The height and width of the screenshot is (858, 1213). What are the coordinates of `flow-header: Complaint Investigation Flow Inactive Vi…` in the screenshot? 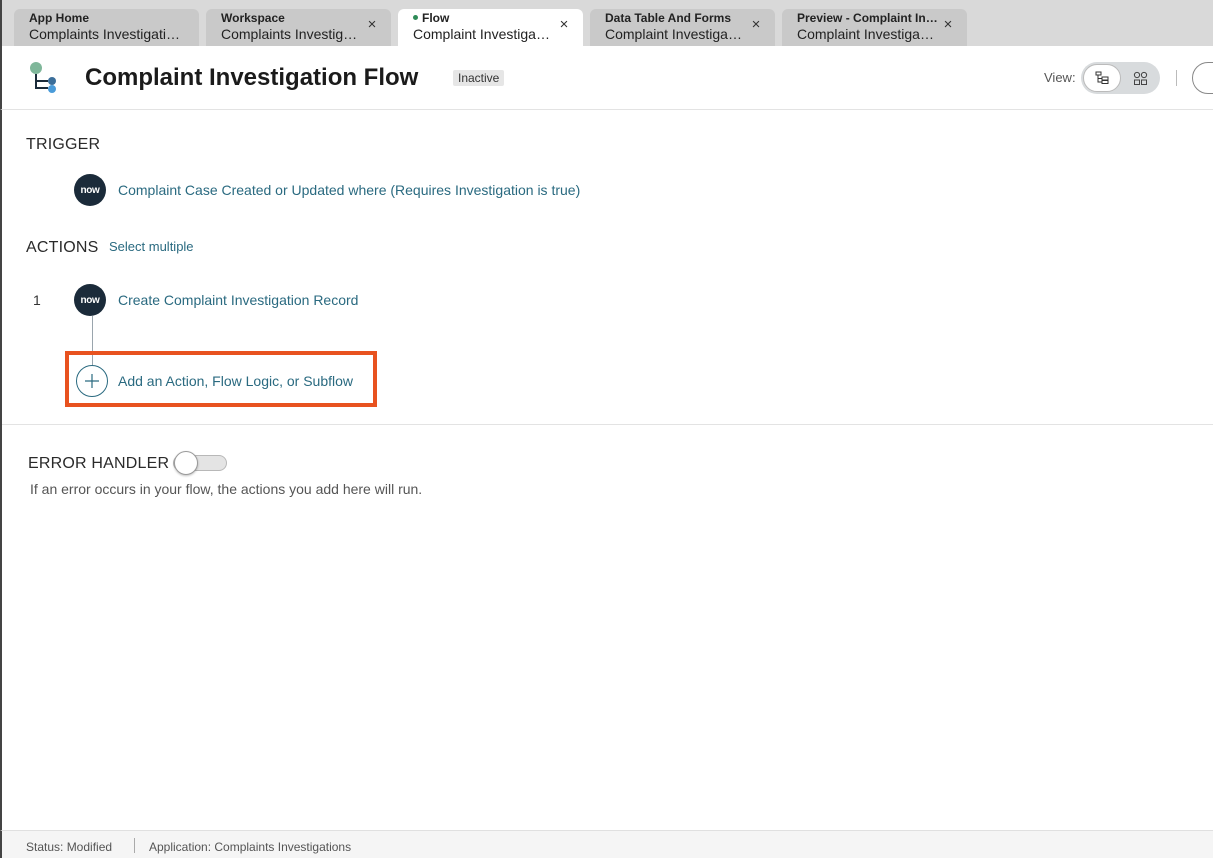 It's located at (606, 78).